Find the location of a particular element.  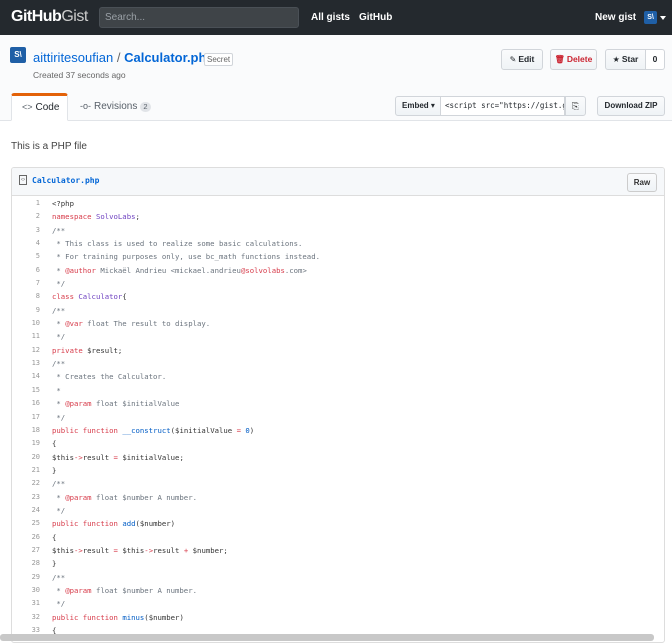

code-line: 14 * Creates the Calculator. is located at coordinates (338, 376).